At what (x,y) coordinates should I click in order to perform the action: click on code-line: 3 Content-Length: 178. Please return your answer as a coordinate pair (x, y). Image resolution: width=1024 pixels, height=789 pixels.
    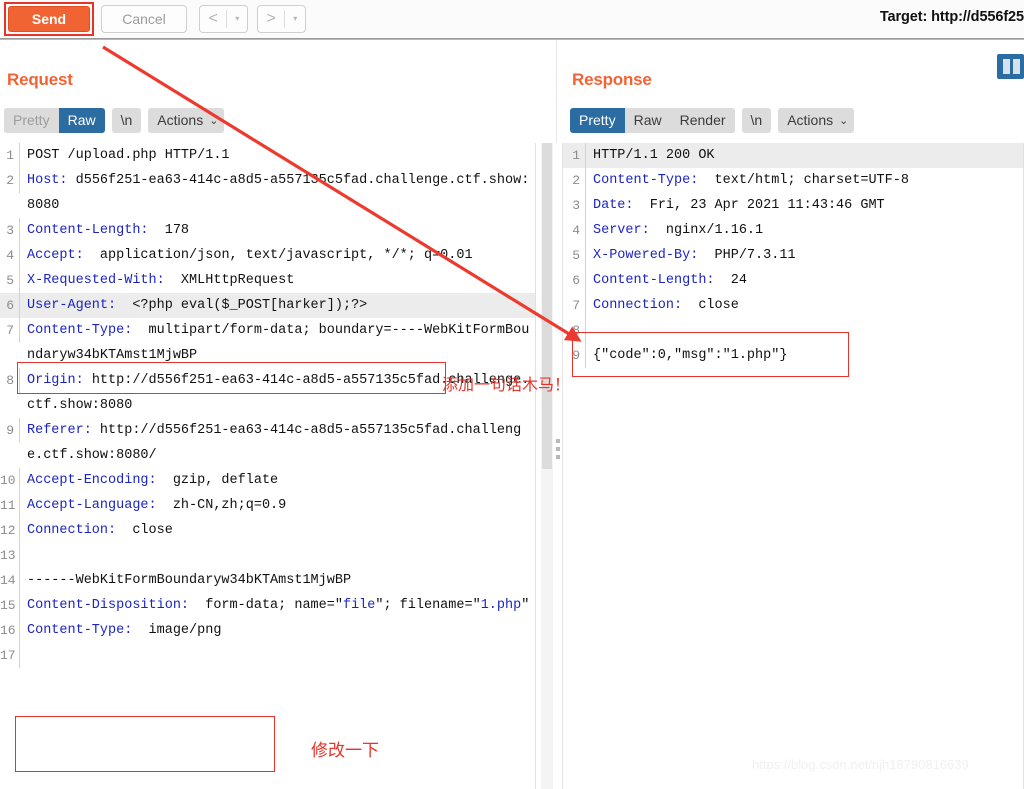
    Looking at the image, I should click on (268, 230).